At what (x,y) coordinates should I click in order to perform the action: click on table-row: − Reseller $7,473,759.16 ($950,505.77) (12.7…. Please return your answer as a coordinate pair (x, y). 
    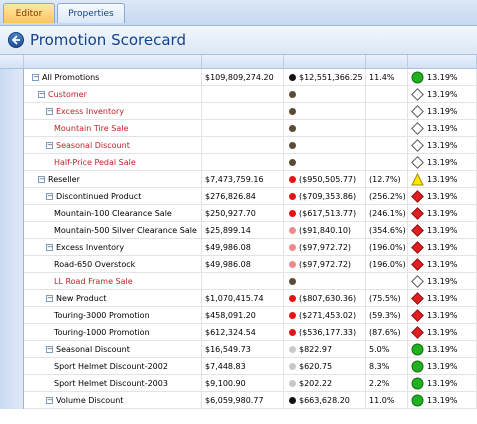
    Looking at the image, I should click on (238, 179).